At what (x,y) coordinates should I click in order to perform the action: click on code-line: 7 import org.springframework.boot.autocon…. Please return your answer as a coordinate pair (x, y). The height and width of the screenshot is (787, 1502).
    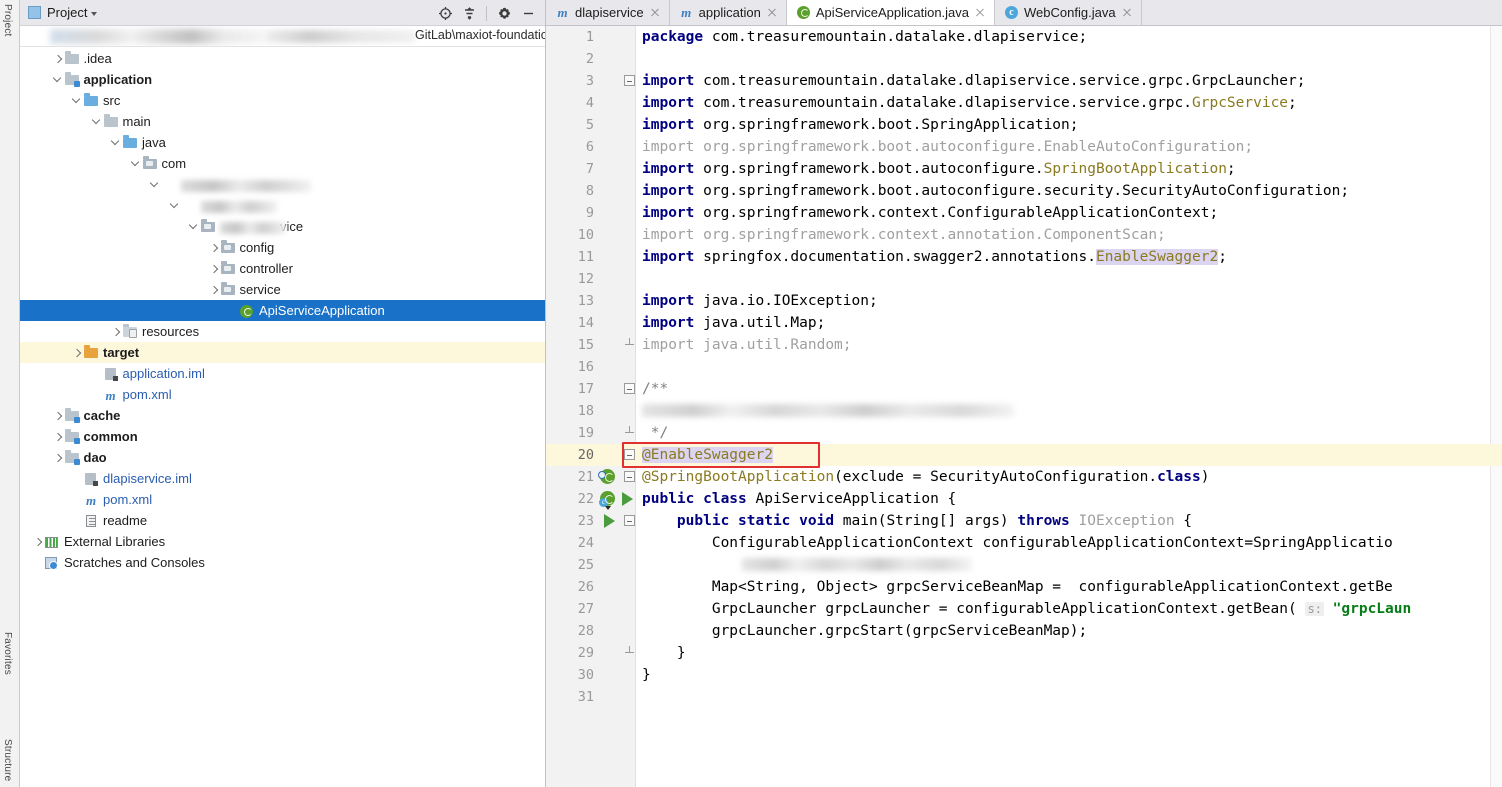
    Looking at the image, I should click on (1024, 169).